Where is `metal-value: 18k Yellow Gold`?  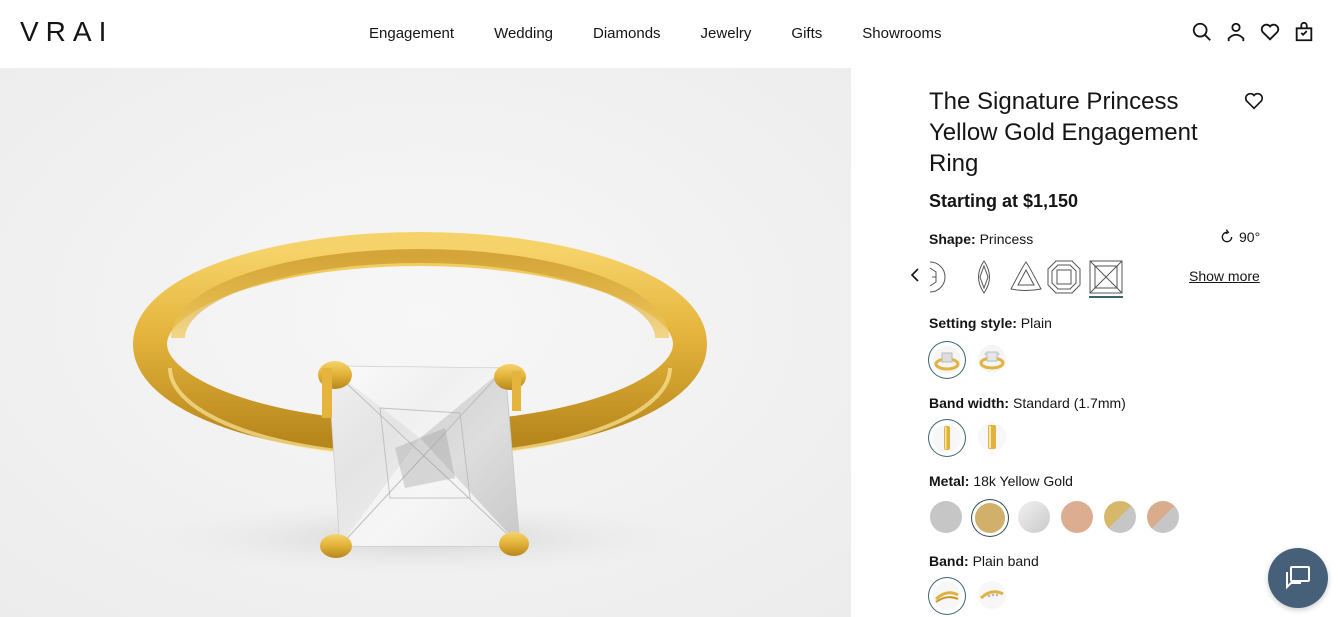 metal-value: 18k Yellow Gold is located at coordinates (1023, 481).